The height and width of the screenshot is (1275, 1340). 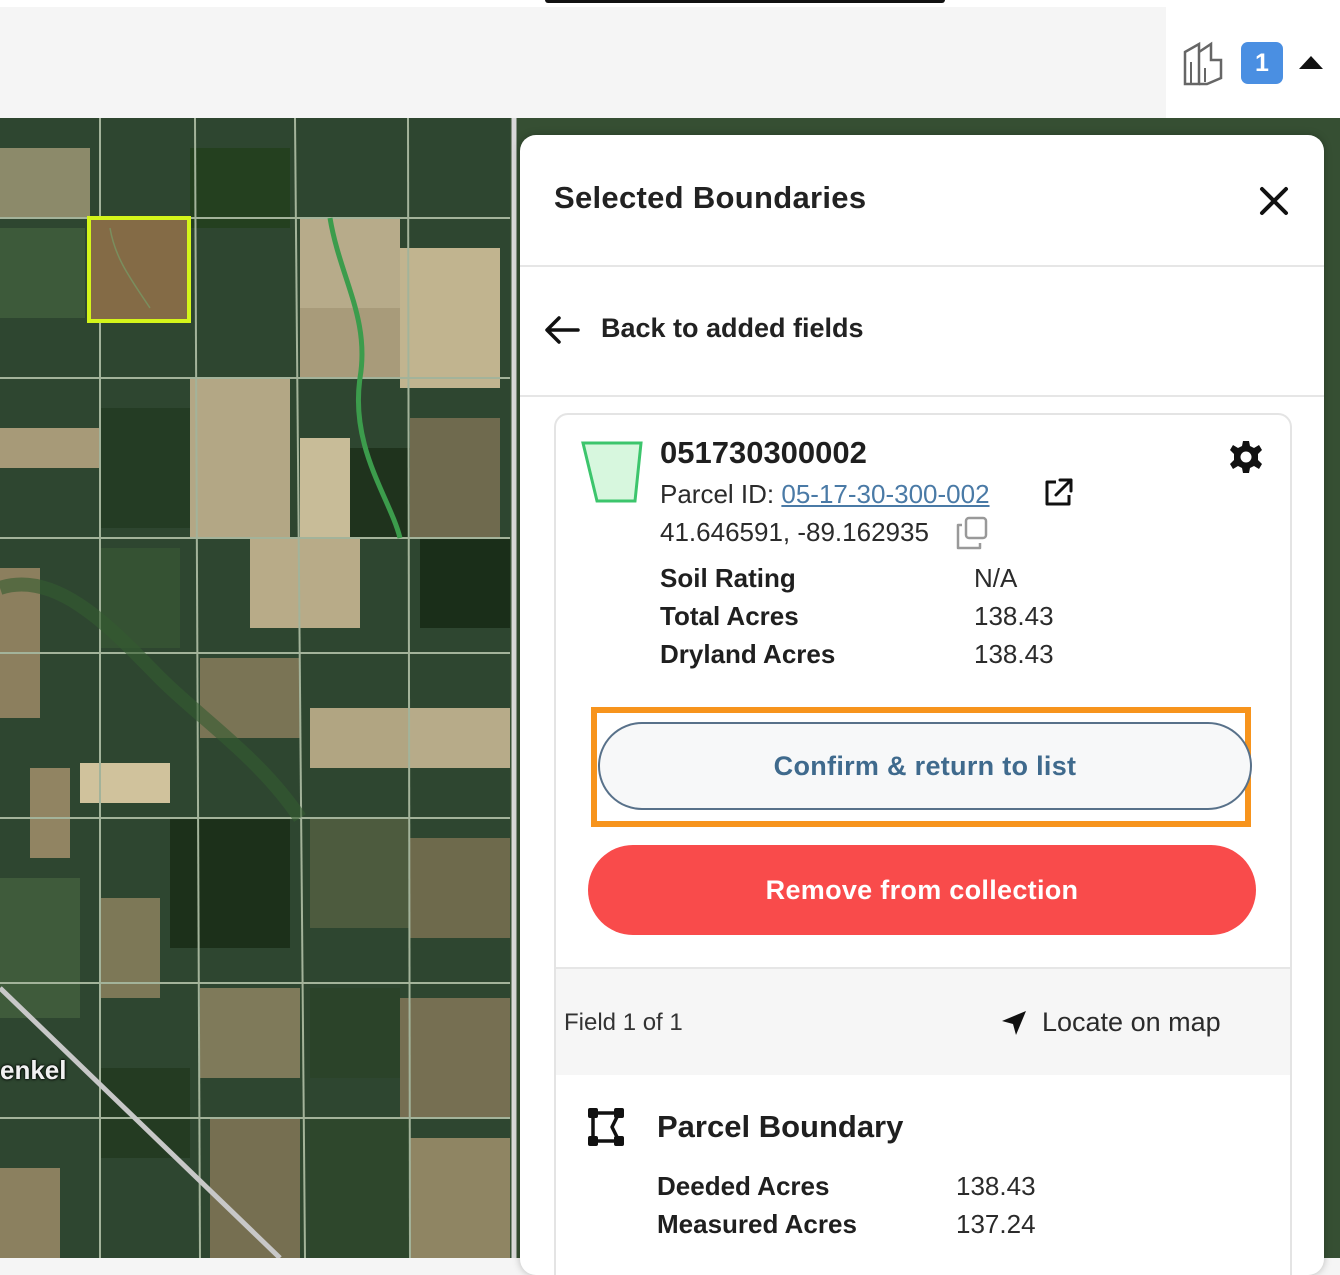 I want to click on card-footer: Field 1 of 1 Locate on map, so click(x=923, y=1021).